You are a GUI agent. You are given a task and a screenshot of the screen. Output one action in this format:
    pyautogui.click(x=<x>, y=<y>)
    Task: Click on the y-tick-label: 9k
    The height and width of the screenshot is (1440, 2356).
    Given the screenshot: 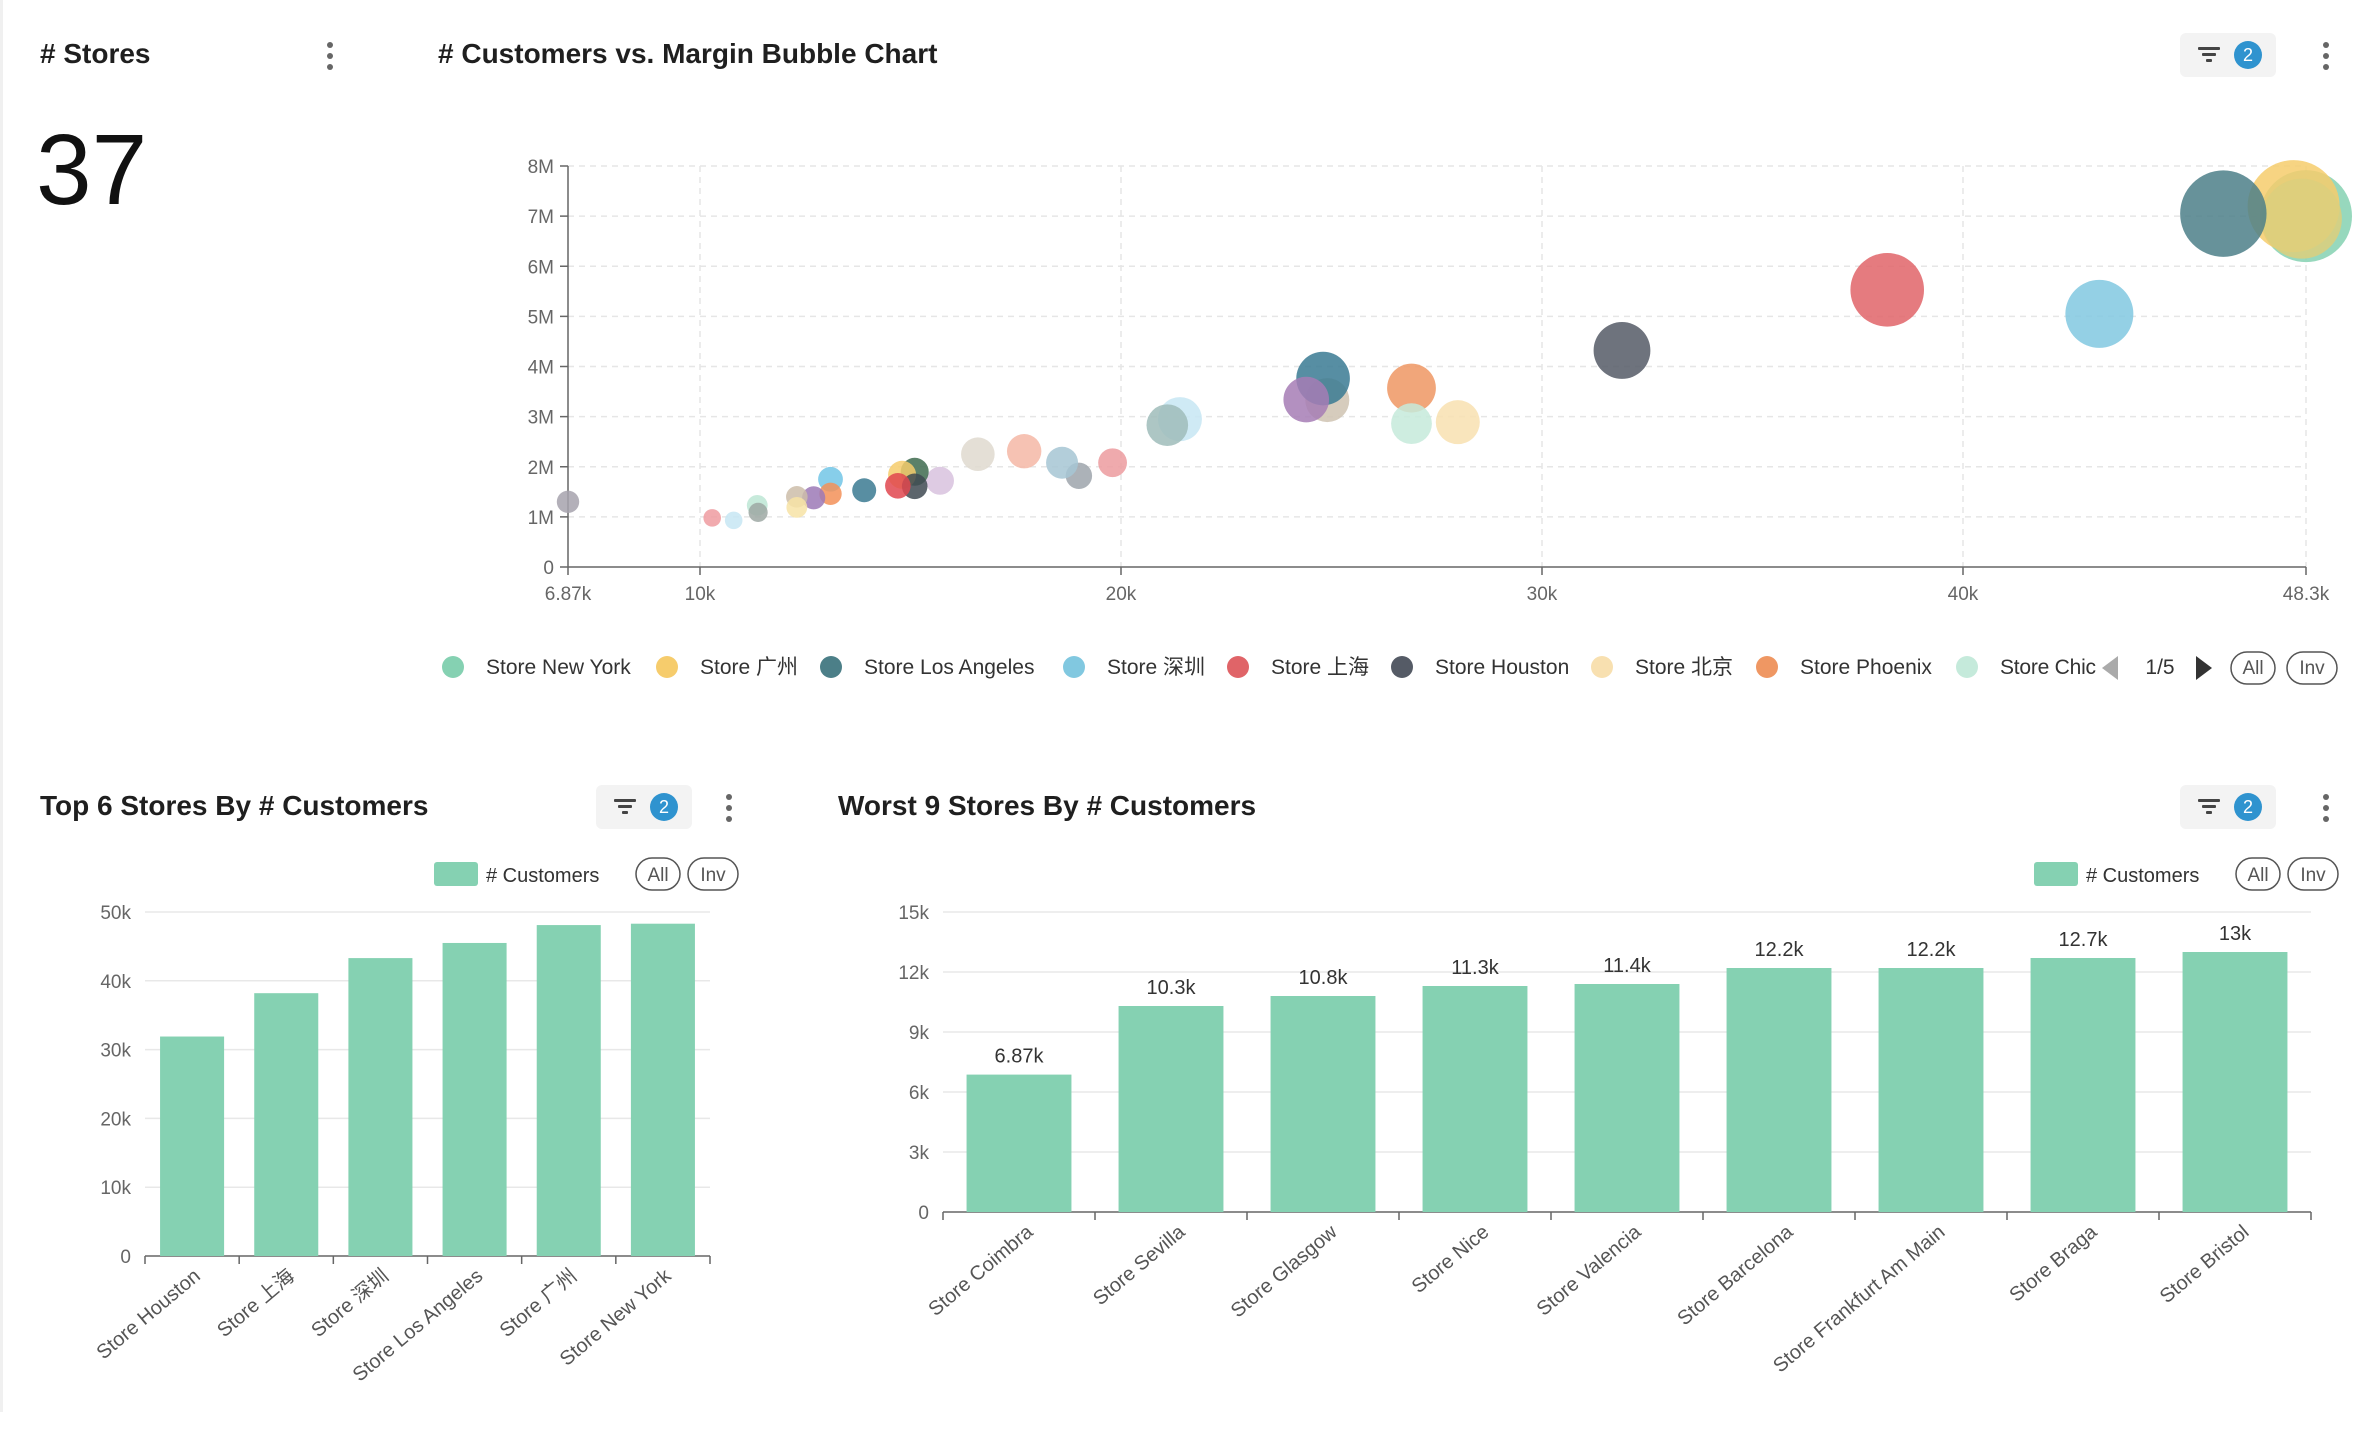 What is the action you would take?
    pyautogui.click(x=919, y=1033)
    